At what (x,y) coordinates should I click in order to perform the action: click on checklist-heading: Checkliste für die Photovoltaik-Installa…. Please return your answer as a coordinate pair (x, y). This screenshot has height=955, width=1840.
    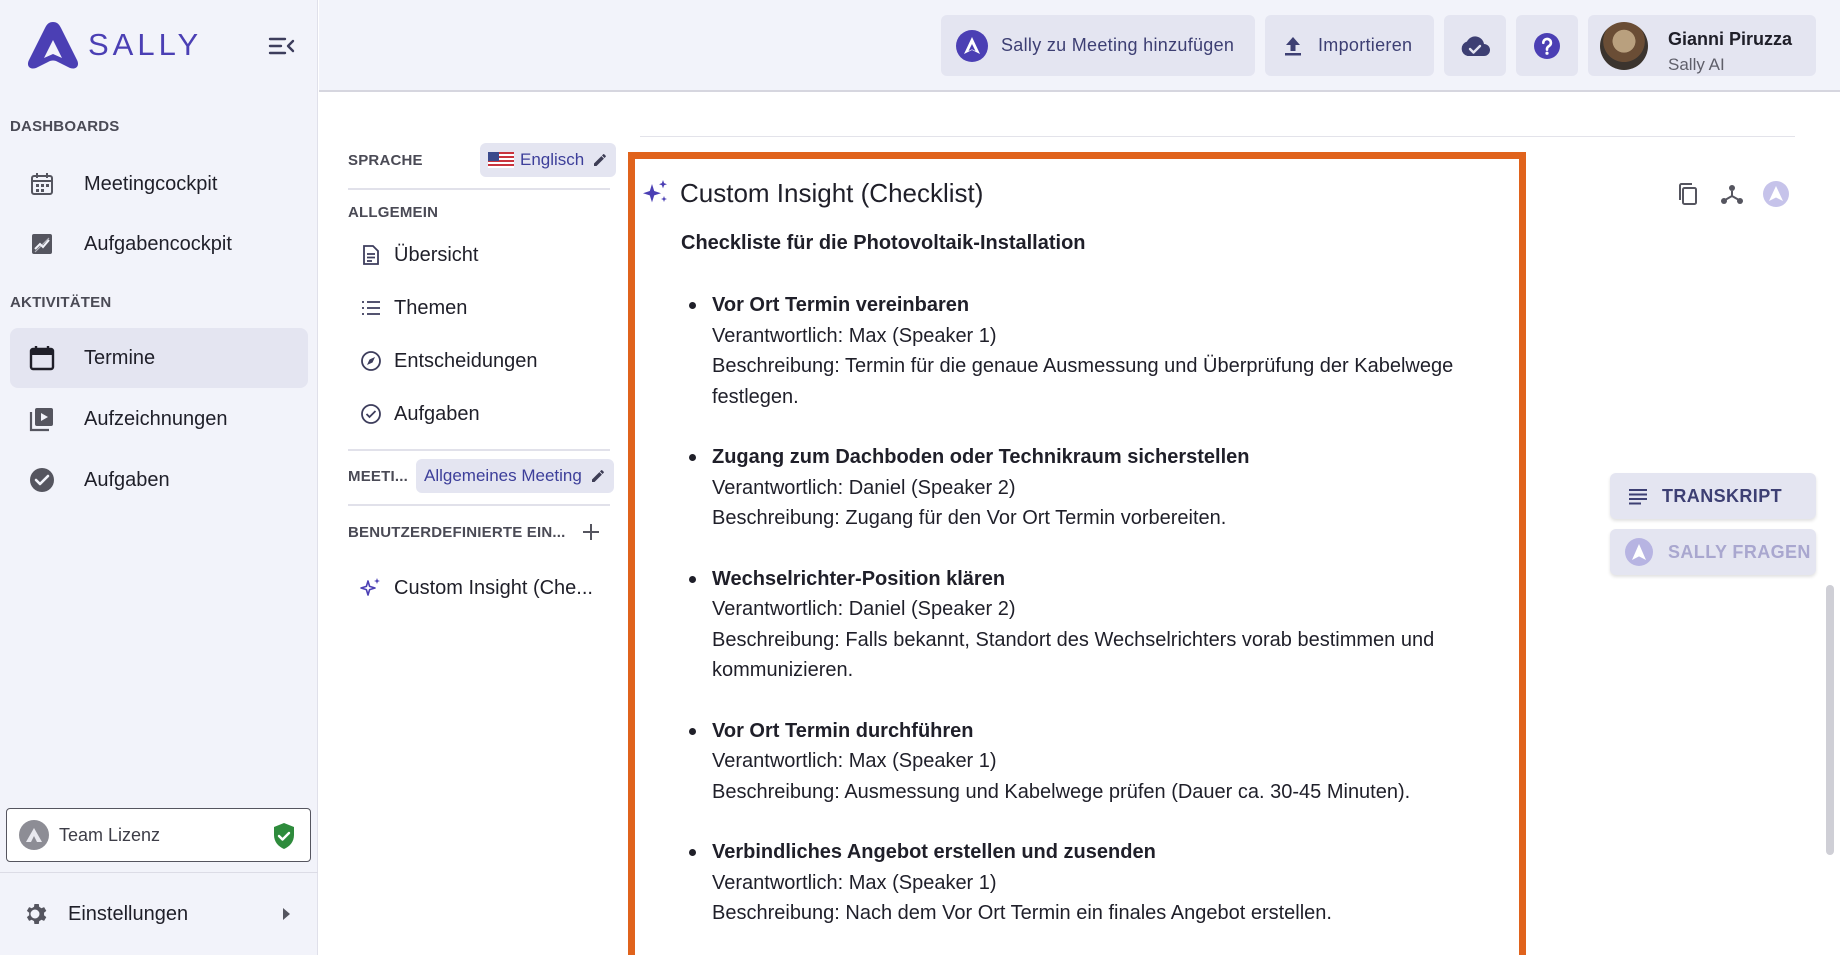
    Looking at the image, I should click on (883, 243).